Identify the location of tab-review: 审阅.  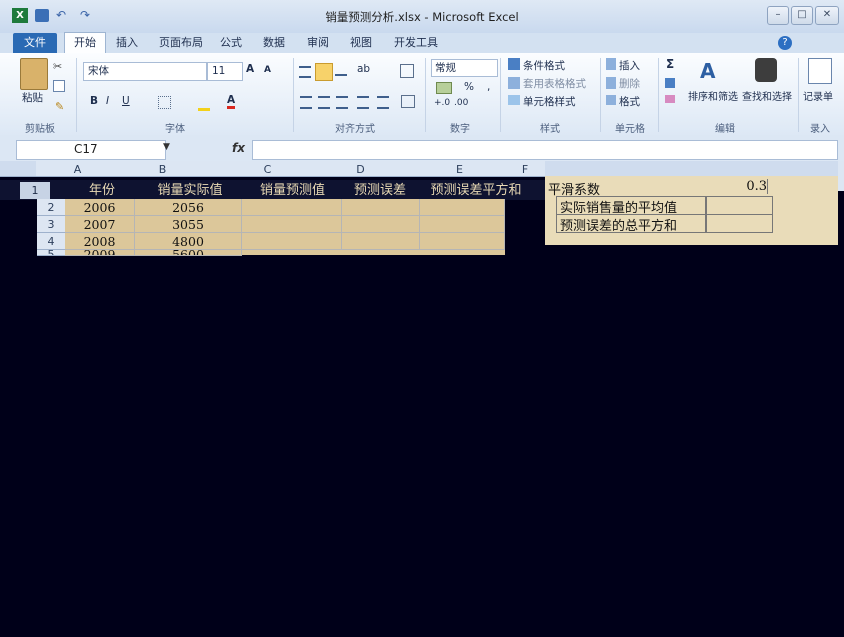
(318, 43).